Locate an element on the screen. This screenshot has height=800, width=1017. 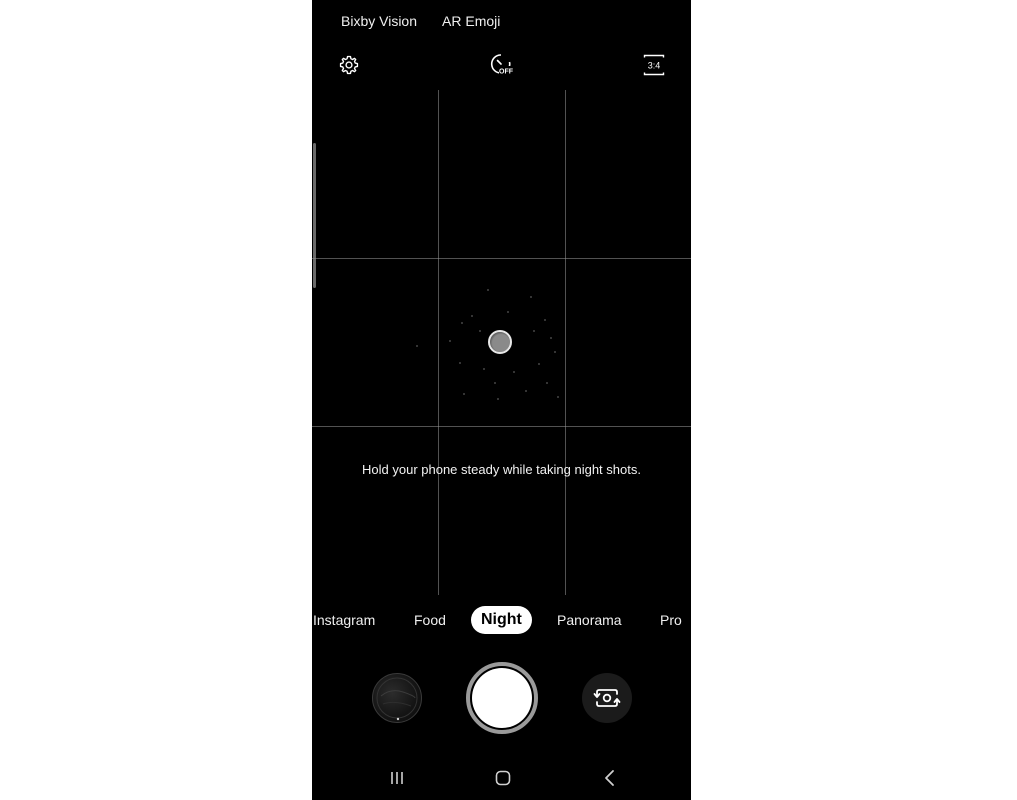
shutter-button-inner is located at coordinates (502, 698).